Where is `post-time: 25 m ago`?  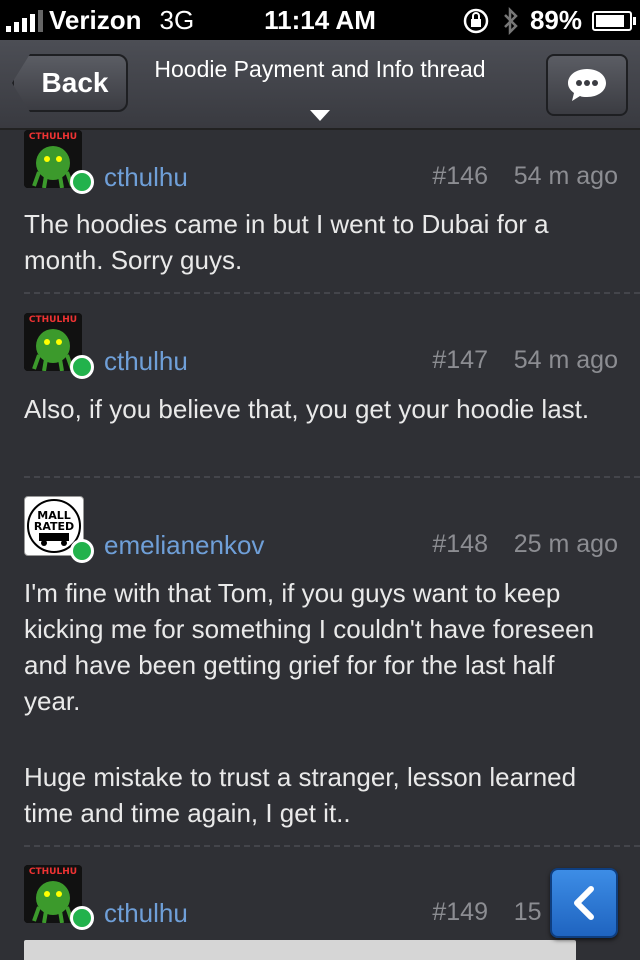 post-time: 25 m ago is located at coordinates (565, 544).